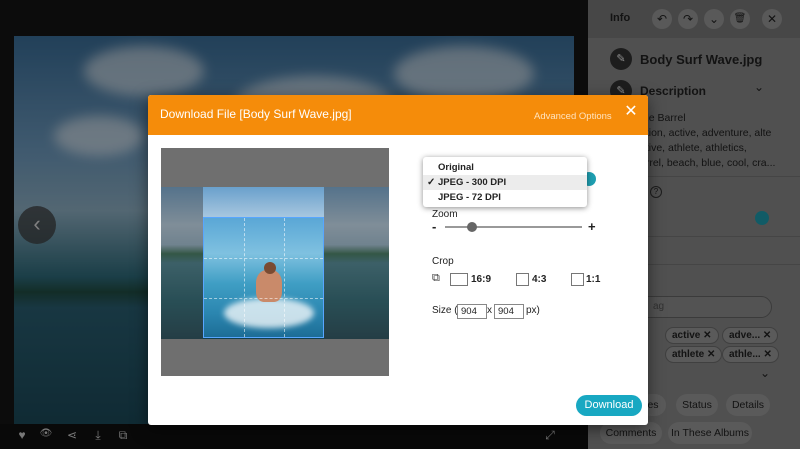 This screenshot has height=449, width=800. I want to click on size-separator: x, so click(489, 310).